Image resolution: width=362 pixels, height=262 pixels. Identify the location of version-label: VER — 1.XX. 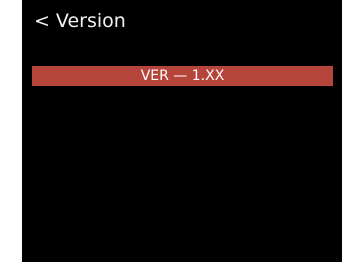
(182, 76).